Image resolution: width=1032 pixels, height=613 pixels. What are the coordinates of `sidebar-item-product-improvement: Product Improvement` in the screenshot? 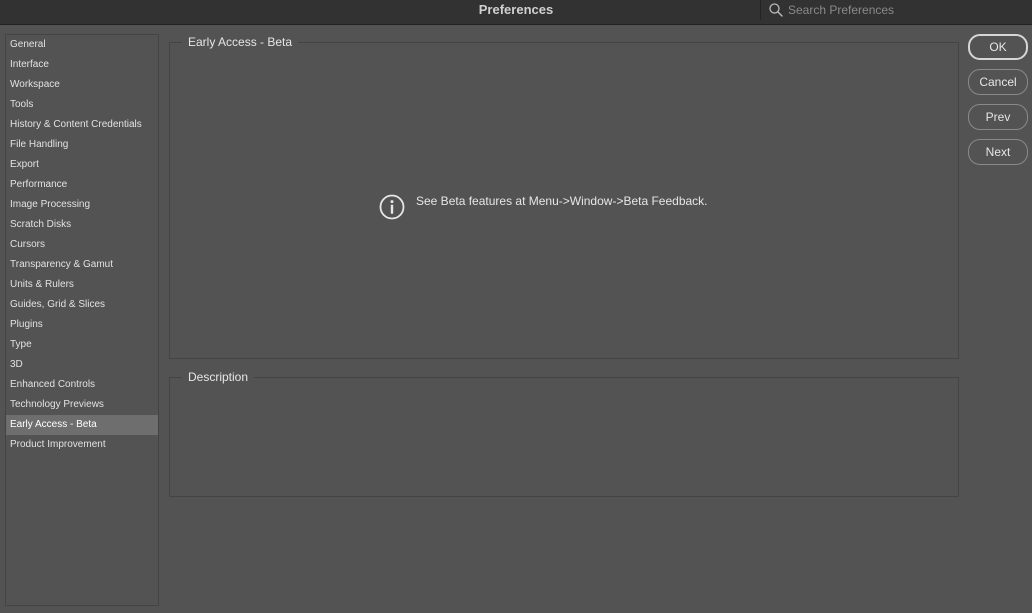 It's located at (82, 445).